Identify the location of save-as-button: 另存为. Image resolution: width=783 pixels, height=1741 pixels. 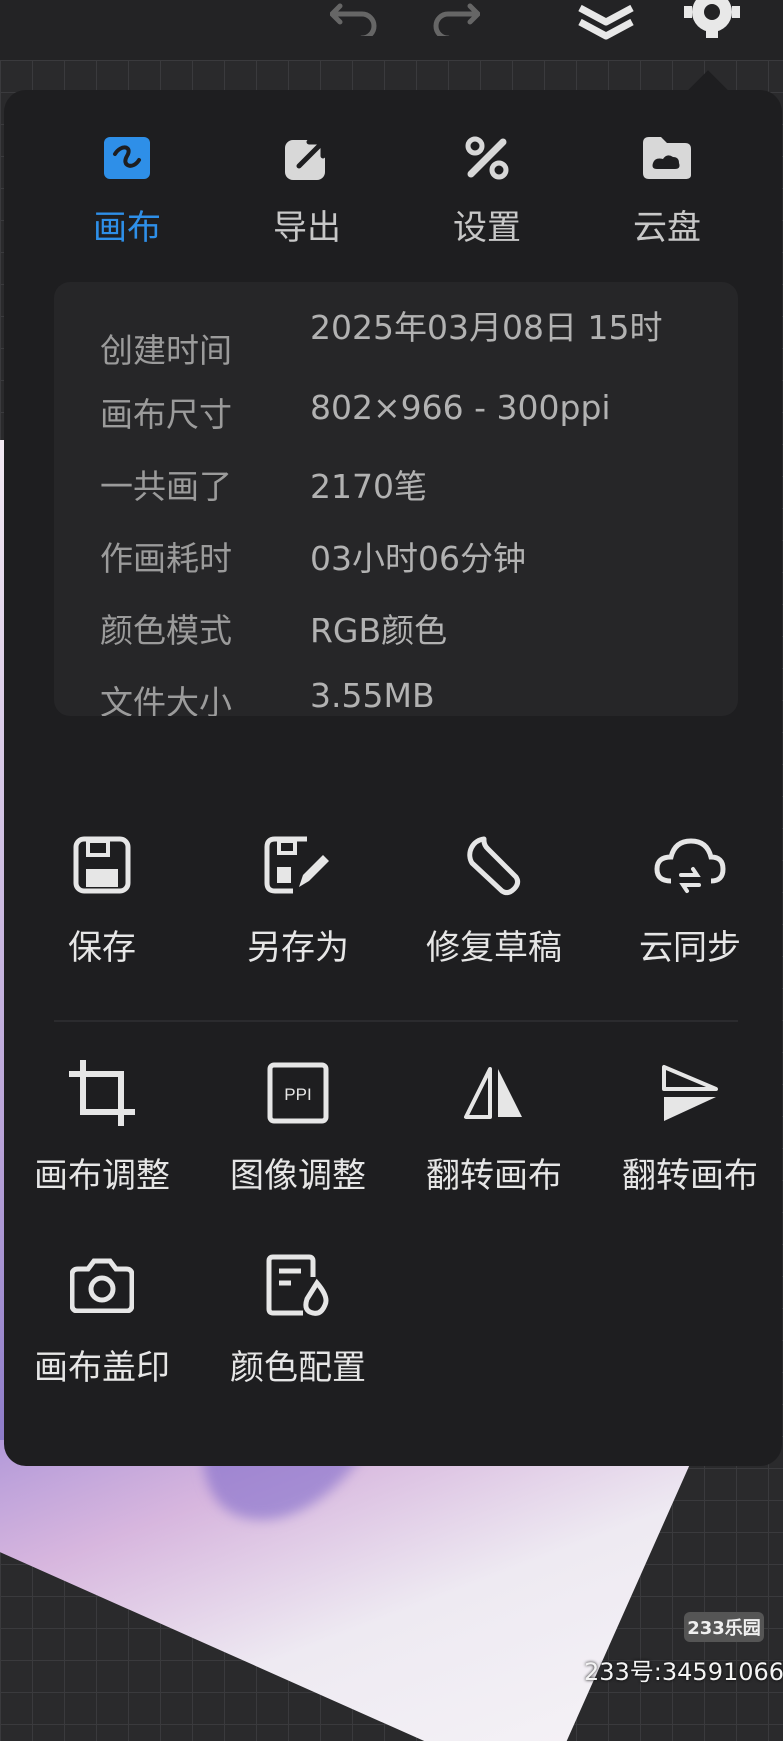
(298, 899).